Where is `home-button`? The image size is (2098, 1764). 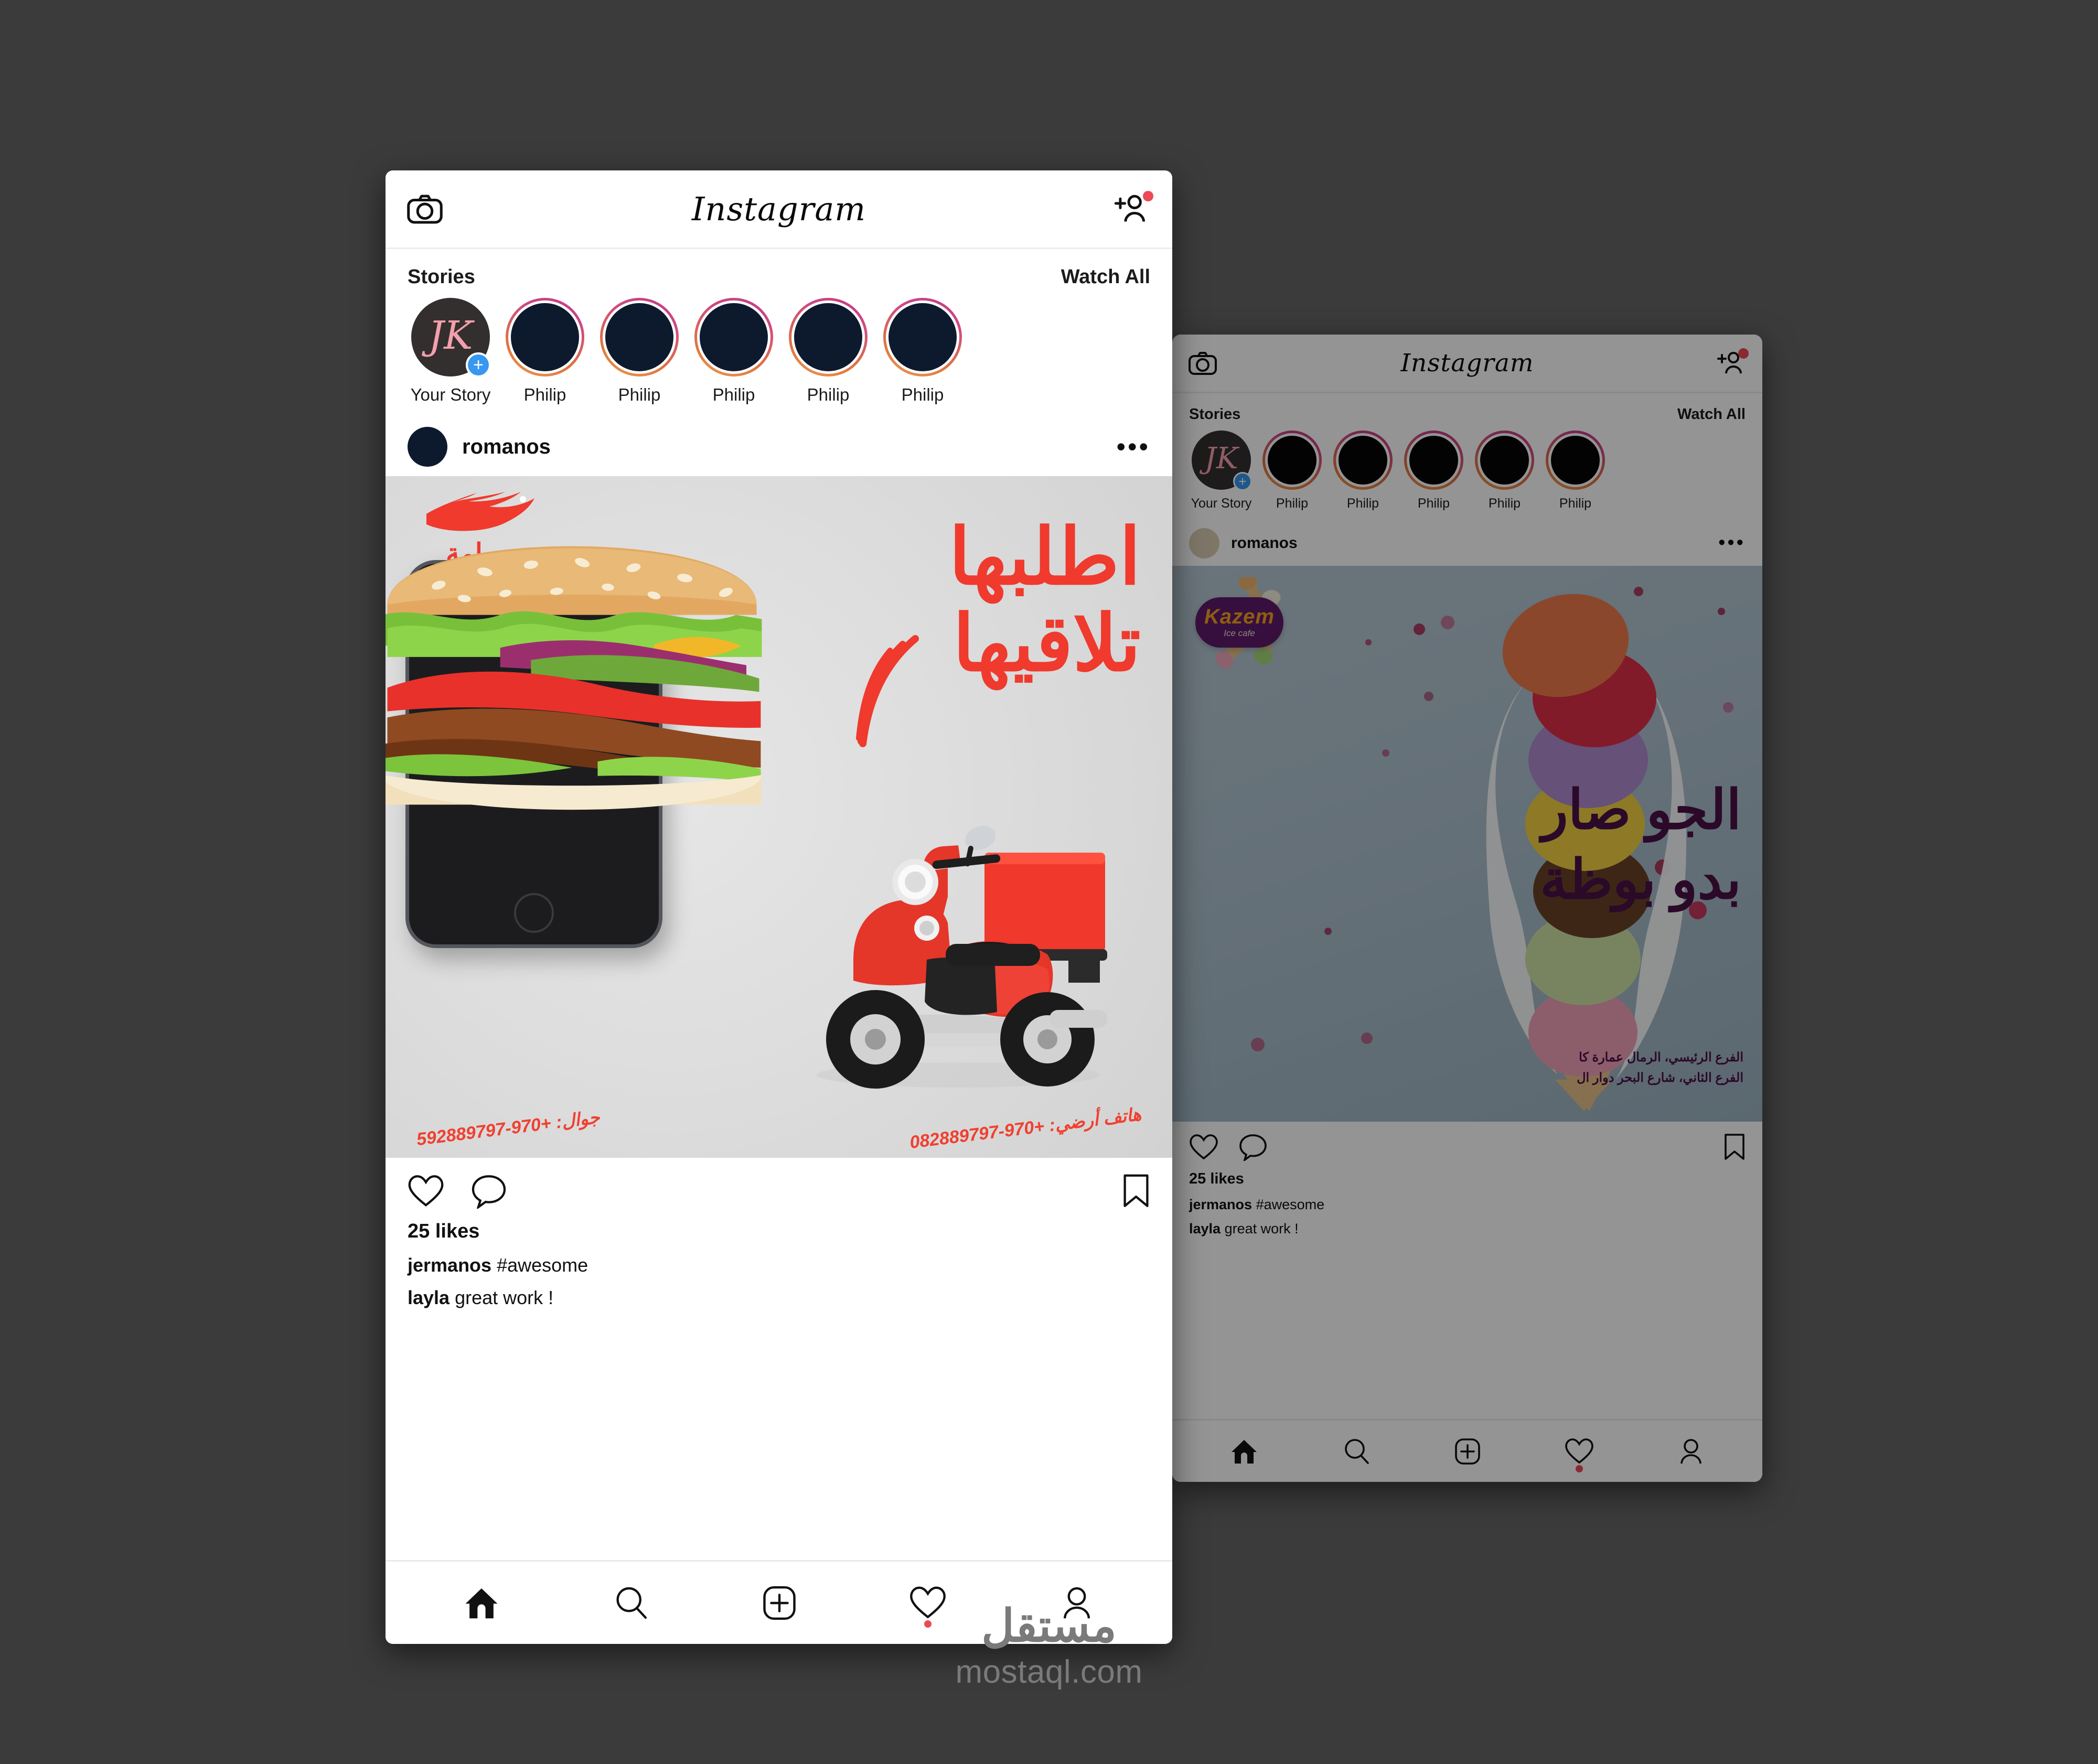 home-button is located at coordinates (534, 913).